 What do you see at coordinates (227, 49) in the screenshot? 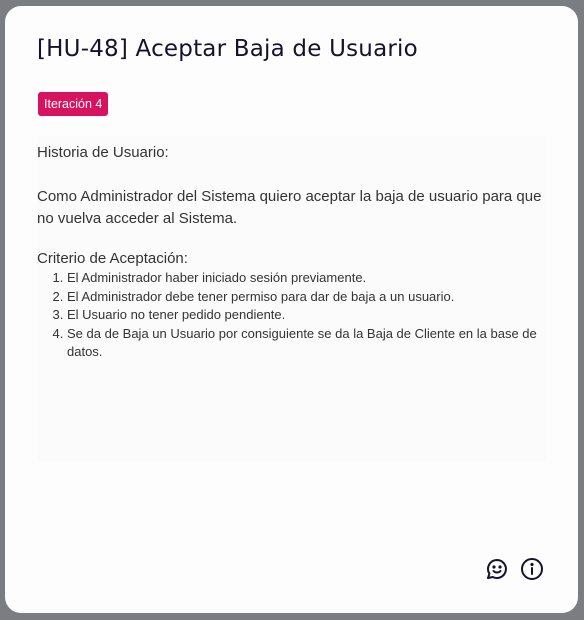
I see `card-title: [HU-48] Aceptar Baja de Usuario` at bounding box center [227, 49].